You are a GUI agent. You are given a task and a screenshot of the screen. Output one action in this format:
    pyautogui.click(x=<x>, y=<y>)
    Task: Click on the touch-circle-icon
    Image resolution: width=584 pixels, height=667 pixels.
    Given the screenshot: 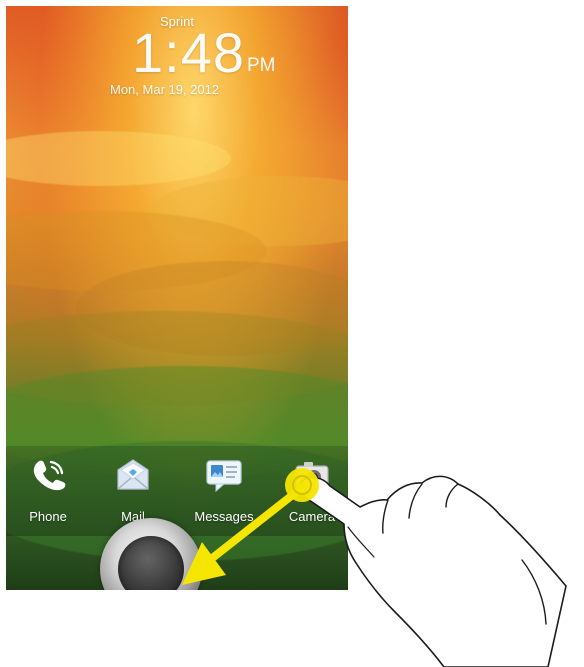 What is the action you would take?
    pyautogui.click(x=302, y=485)
    